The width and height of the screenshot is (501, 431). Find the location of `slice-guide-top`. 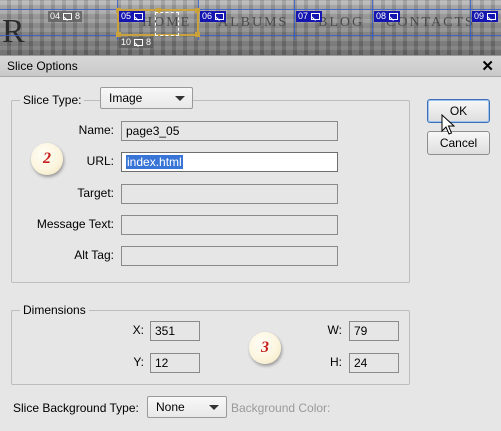

slice-guide-top is located at coordinates (250, 9).